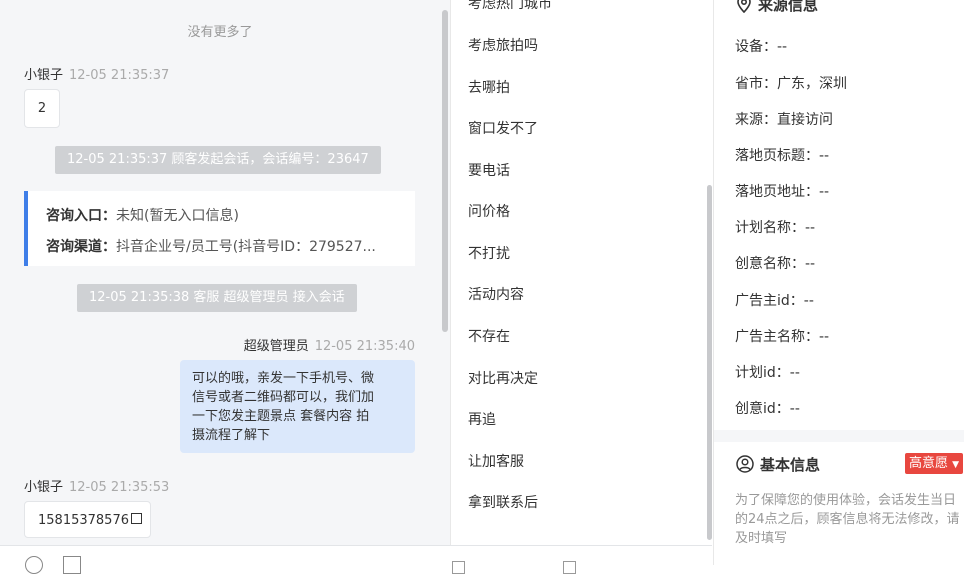 This screenshot has width=964, height=574. What do you see at coordinates (445, 171) in the screenshot?
I see `chat-scrollbar` at bounding box center [445, 171].